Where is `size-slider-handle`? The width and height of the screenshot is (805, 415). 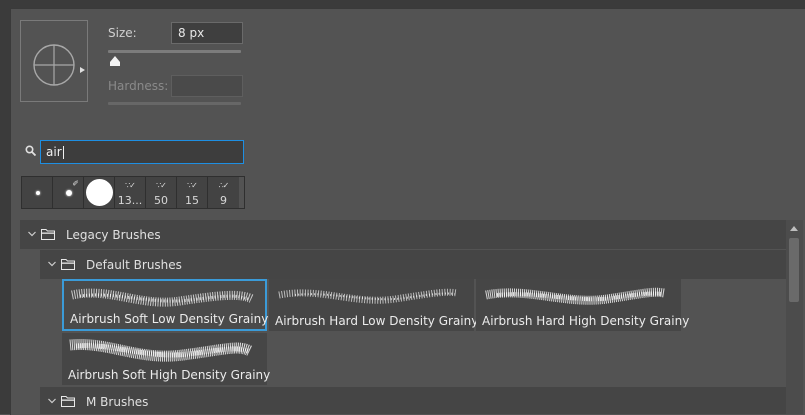 size-slider-handle is located at coordinates (115, 61).